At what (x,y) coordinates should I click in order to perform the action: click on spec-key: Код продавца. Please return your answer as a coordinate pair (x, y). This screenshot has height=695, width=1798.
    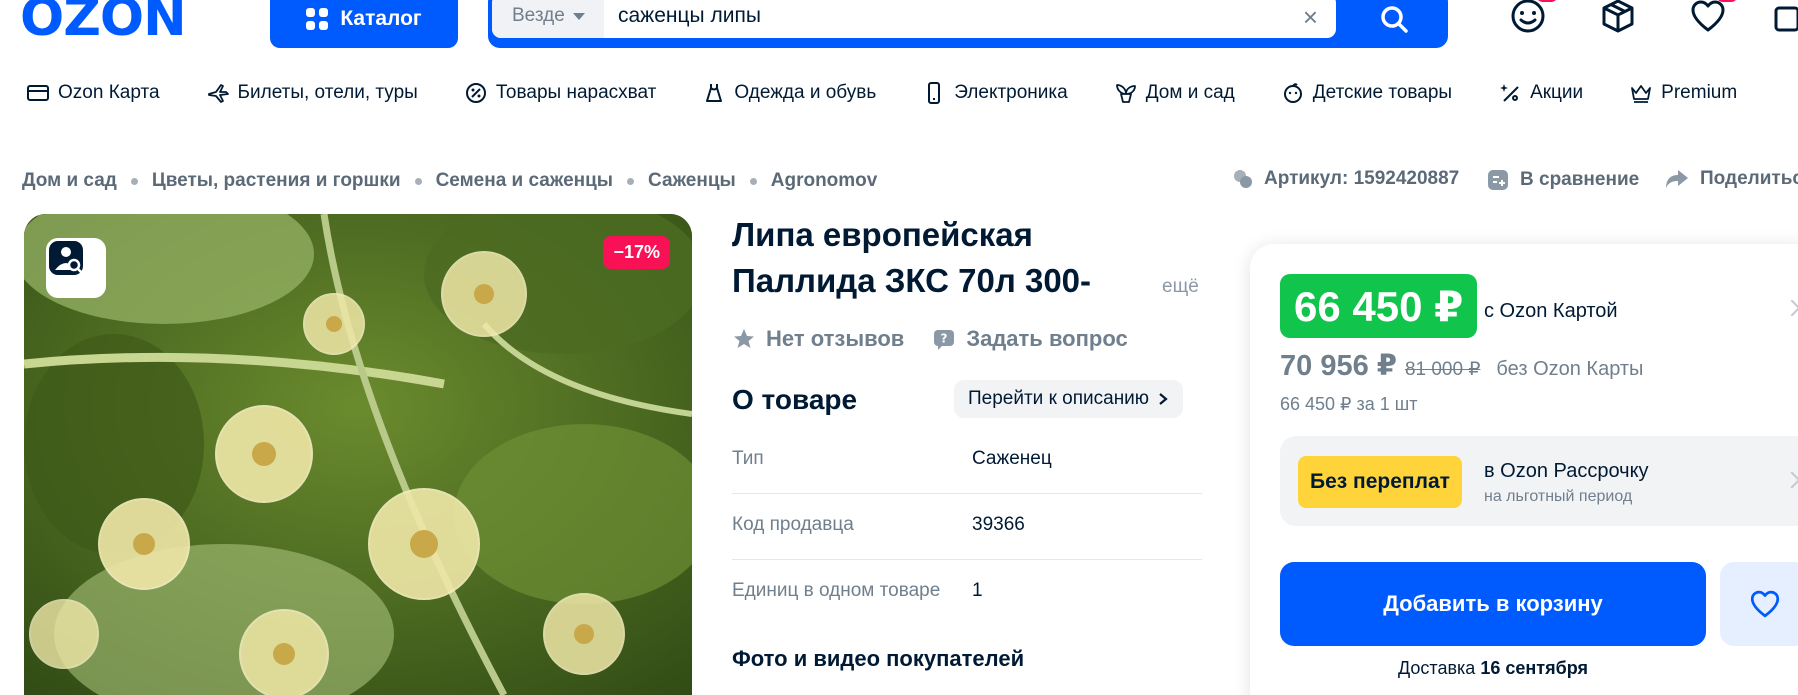
    Looking at the image, I should click on (793, 524).